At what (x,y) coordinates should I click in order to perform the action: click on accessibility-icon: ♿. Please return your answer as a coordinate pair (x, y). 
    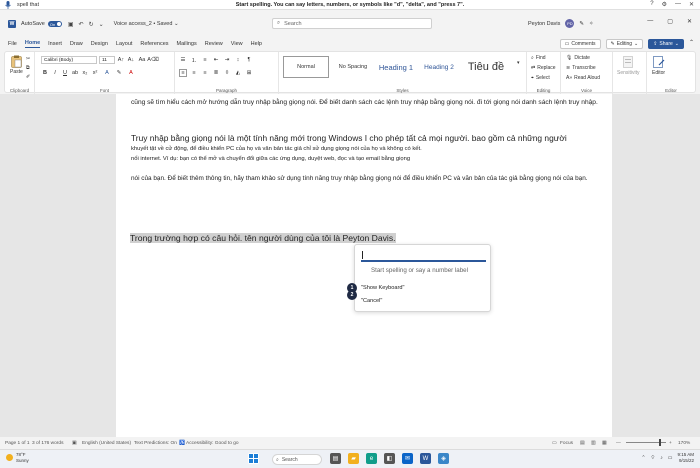
    Looking at the image, I should click on (182, 443).